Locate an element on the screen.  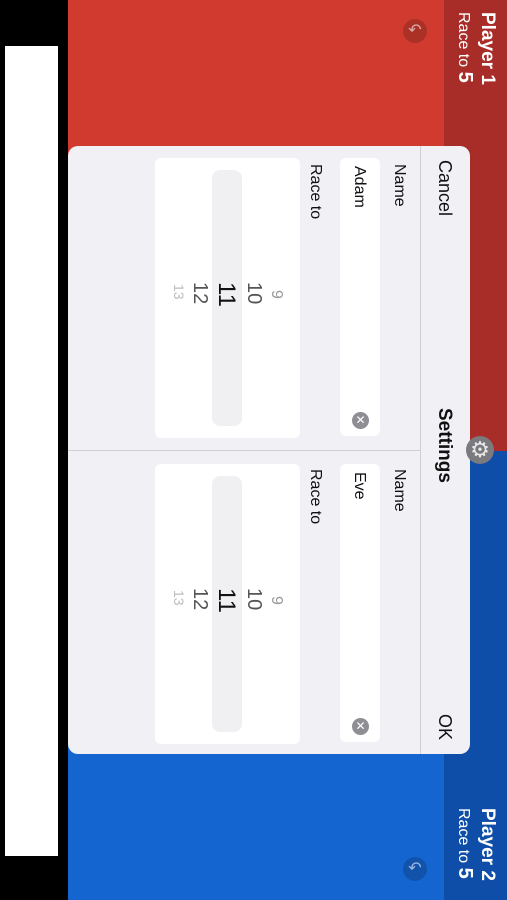
p1-name-value: Adam is located at coordinates (359, 187).